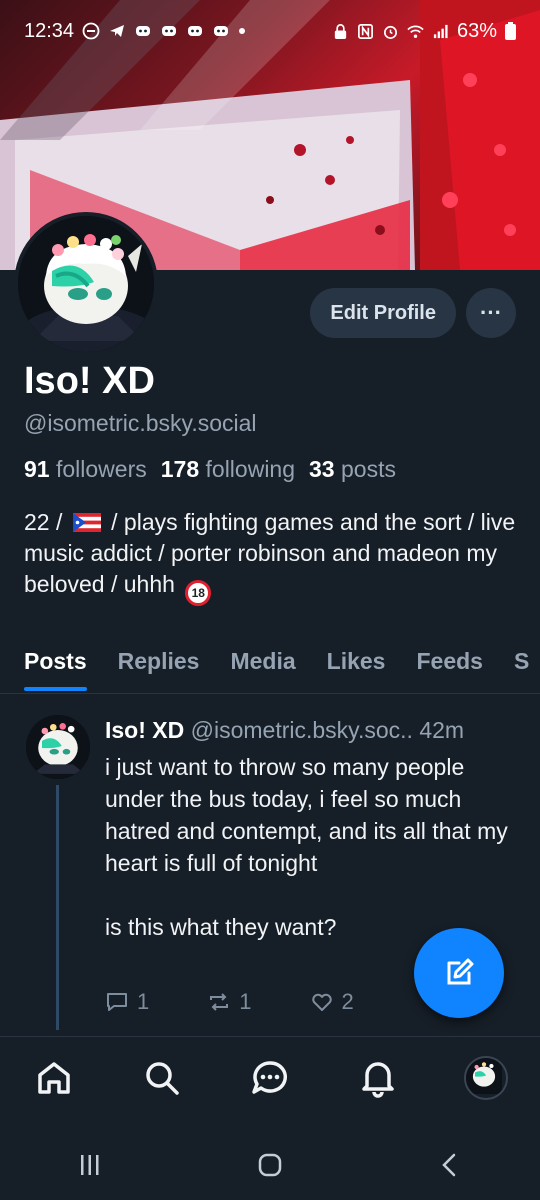 This screenshot has width=540, height=1200. I want to click on followers-label: followers, so click(101, 469).